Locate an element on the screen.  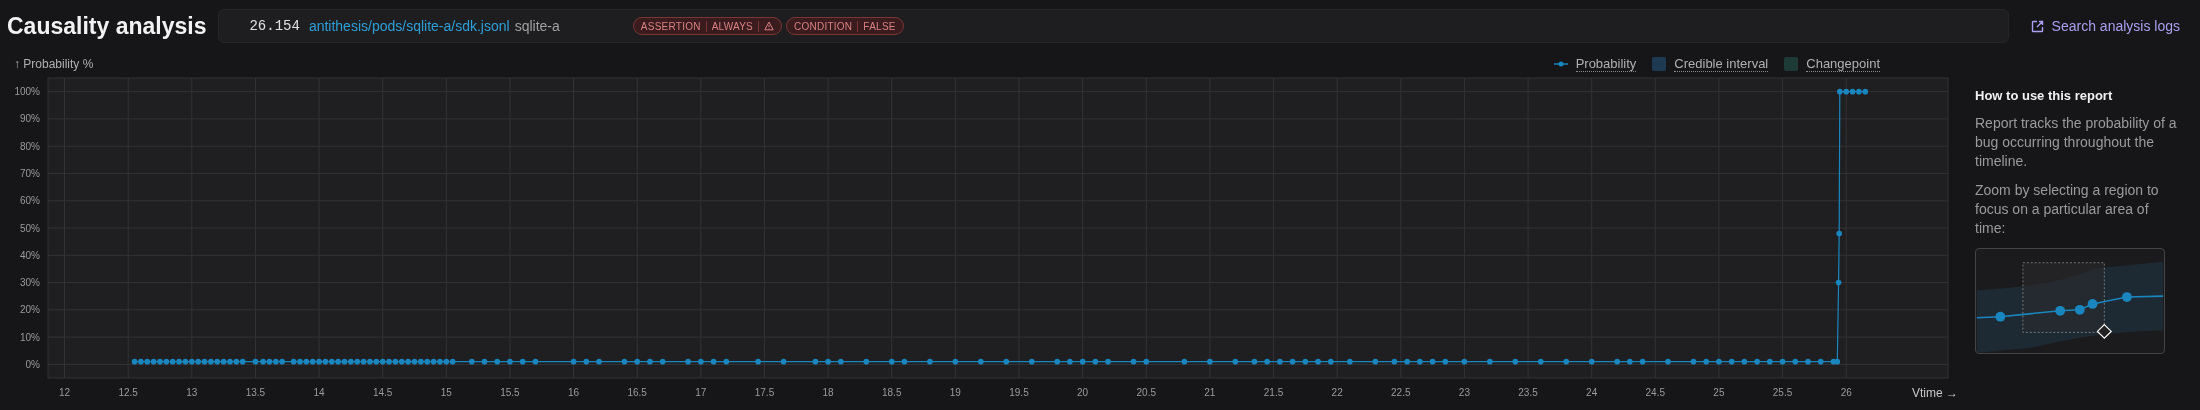
source-name: sqlite-a is located at coordinates (537, 26).